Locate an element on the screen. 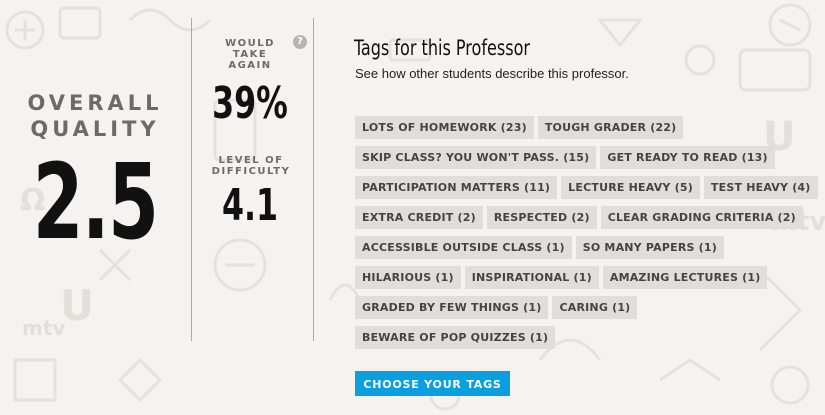 The image size is (825, 415). tag-row: BEWARE OF POP QUIZZES (1) is located at coordinates (575, 341).